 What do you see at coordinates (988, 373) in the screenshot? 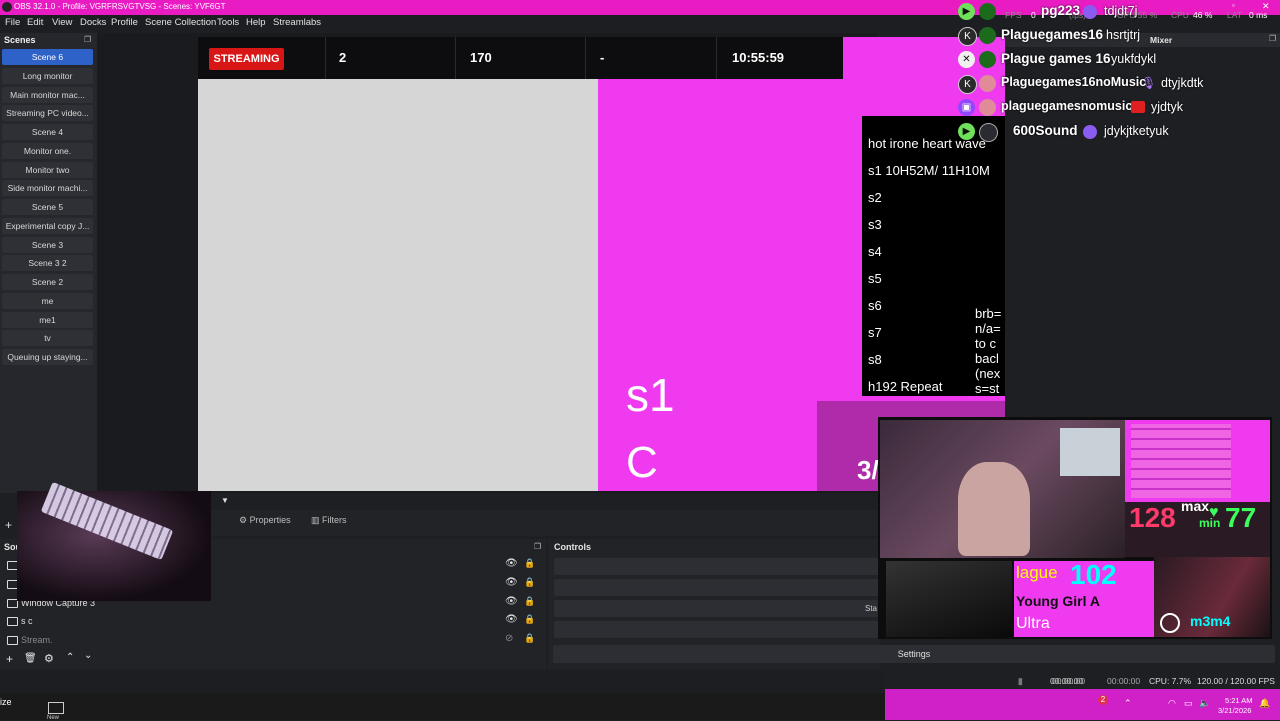
I see `side-note: (nex` at bounding box center [988, 373].